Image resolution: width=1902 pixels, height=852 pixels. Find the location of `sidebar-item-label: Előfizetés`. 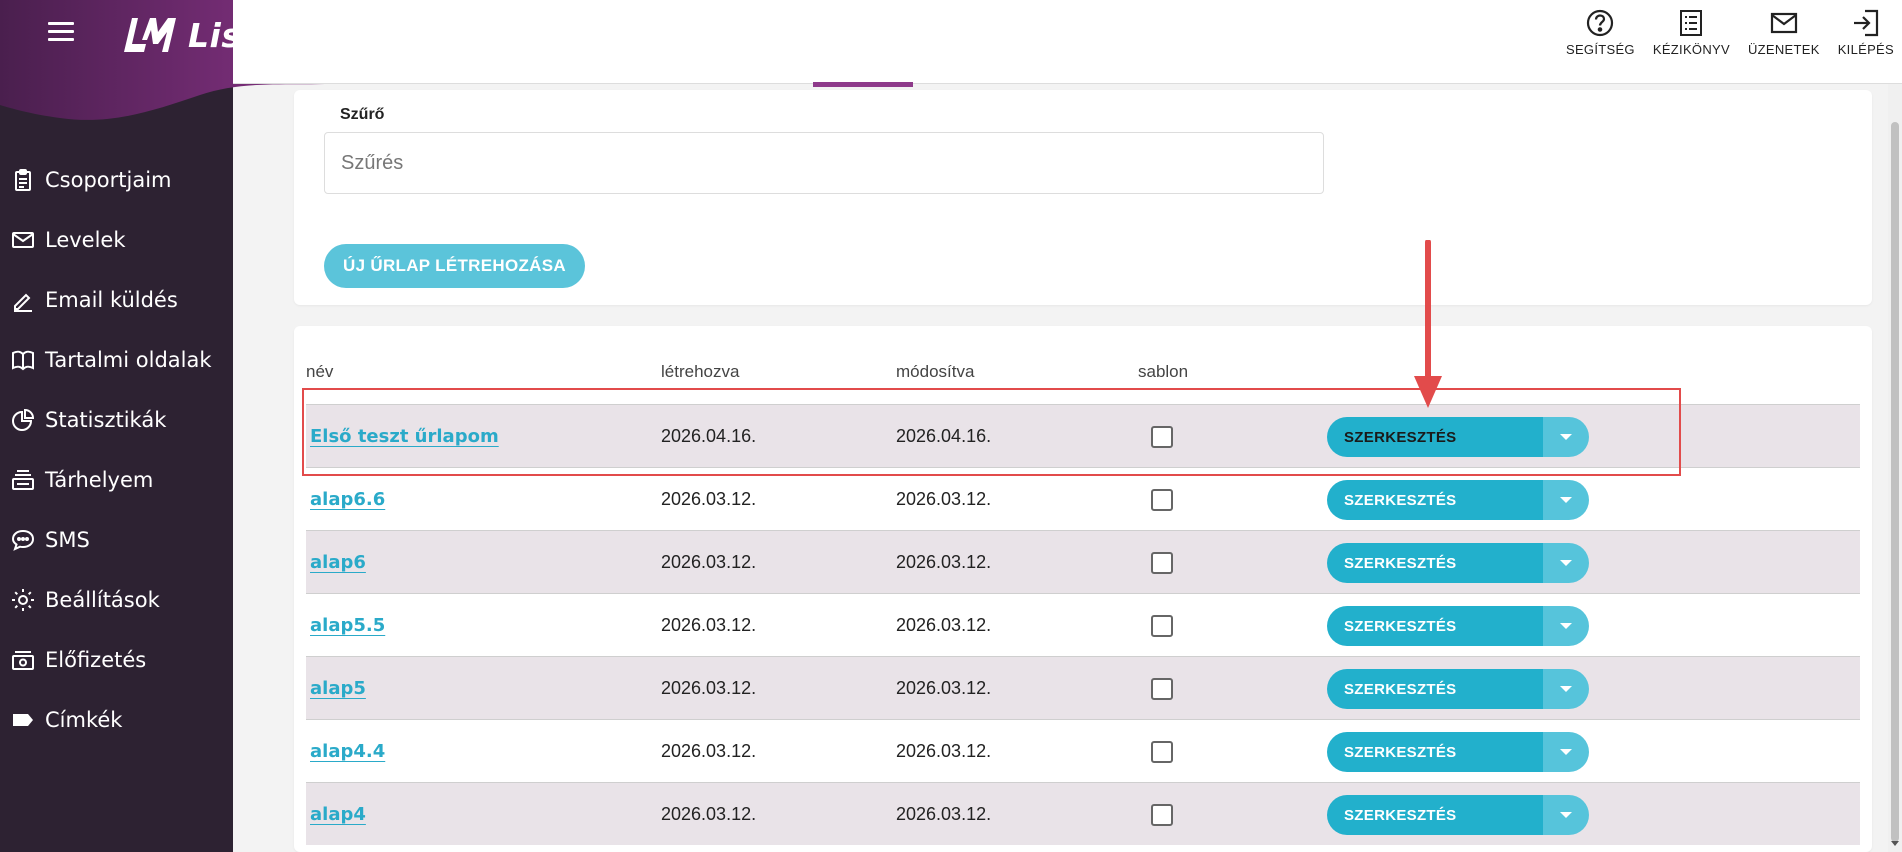

sidebar-item-label: Előfizetés is located at coordinates (96, 660).